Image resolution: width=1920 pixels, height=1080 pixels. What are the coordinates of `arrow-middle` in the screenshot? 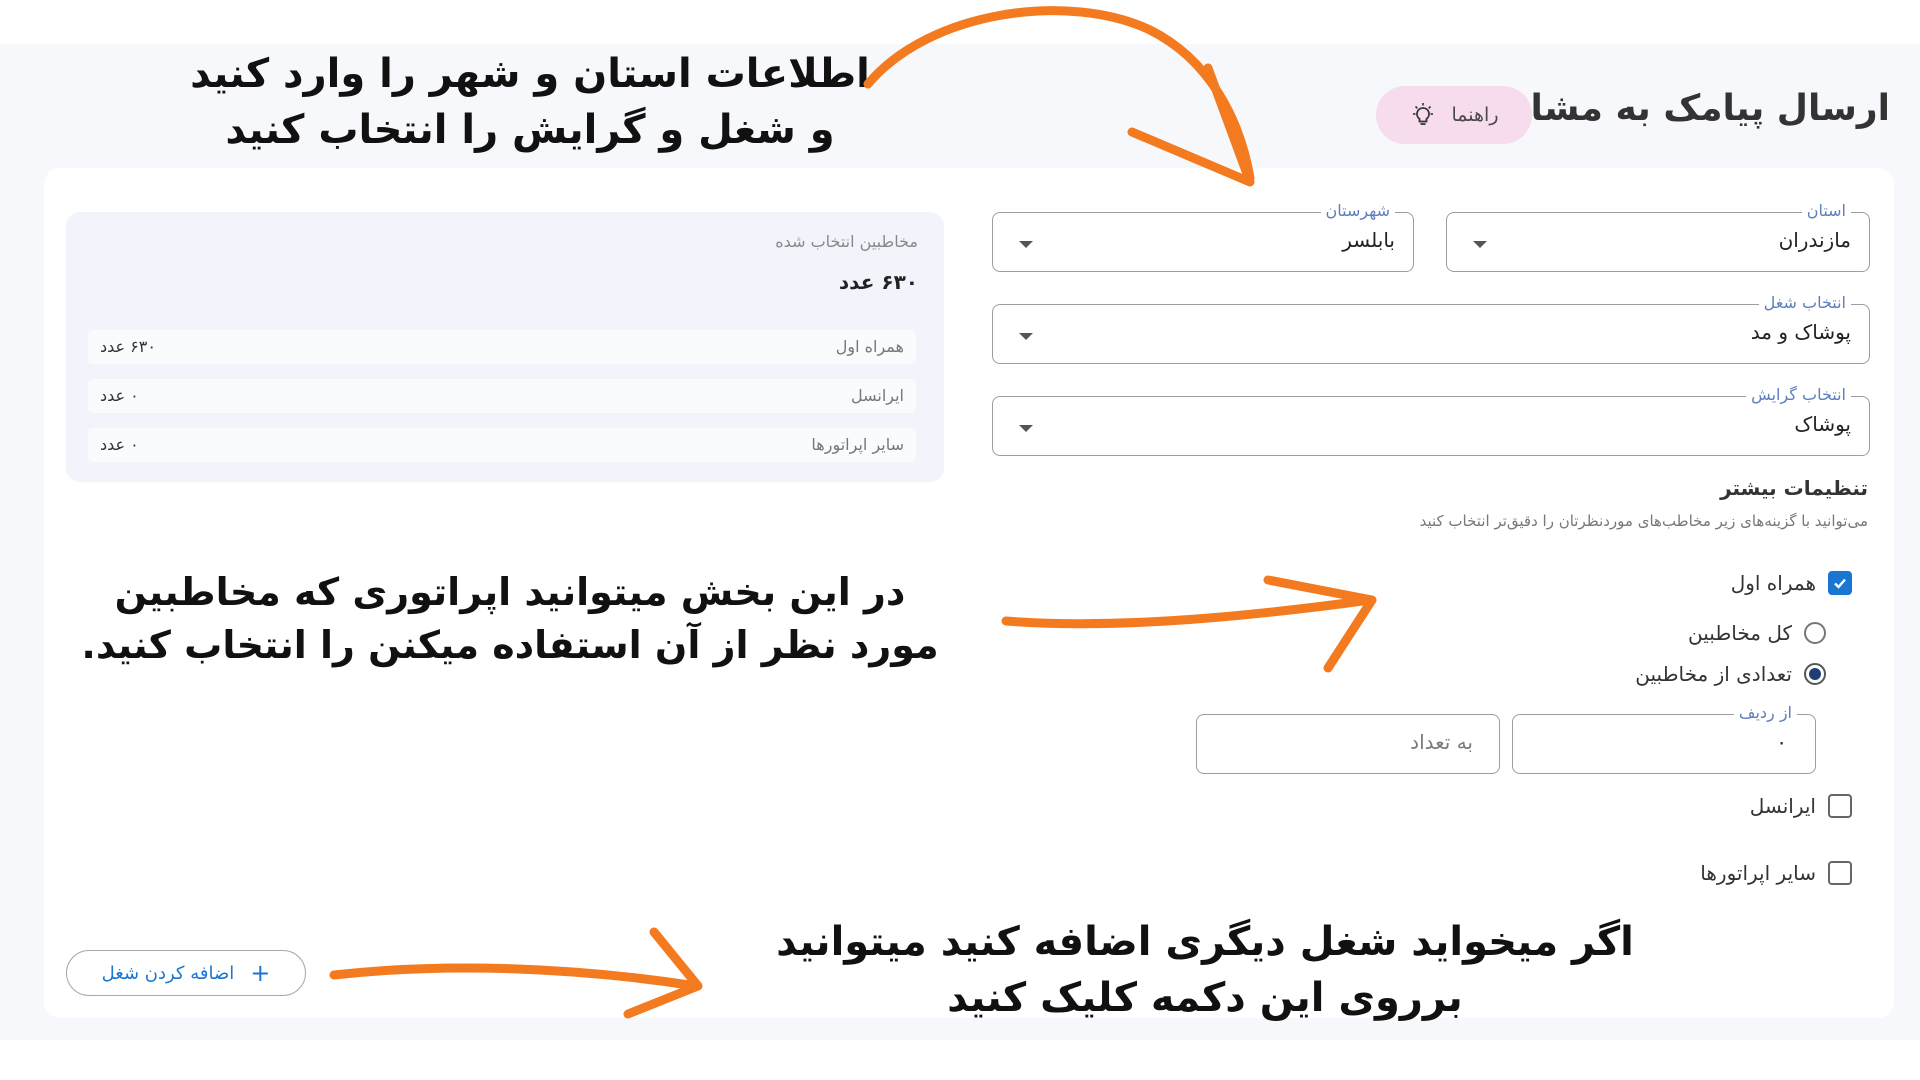 It's located at (1188, 612).